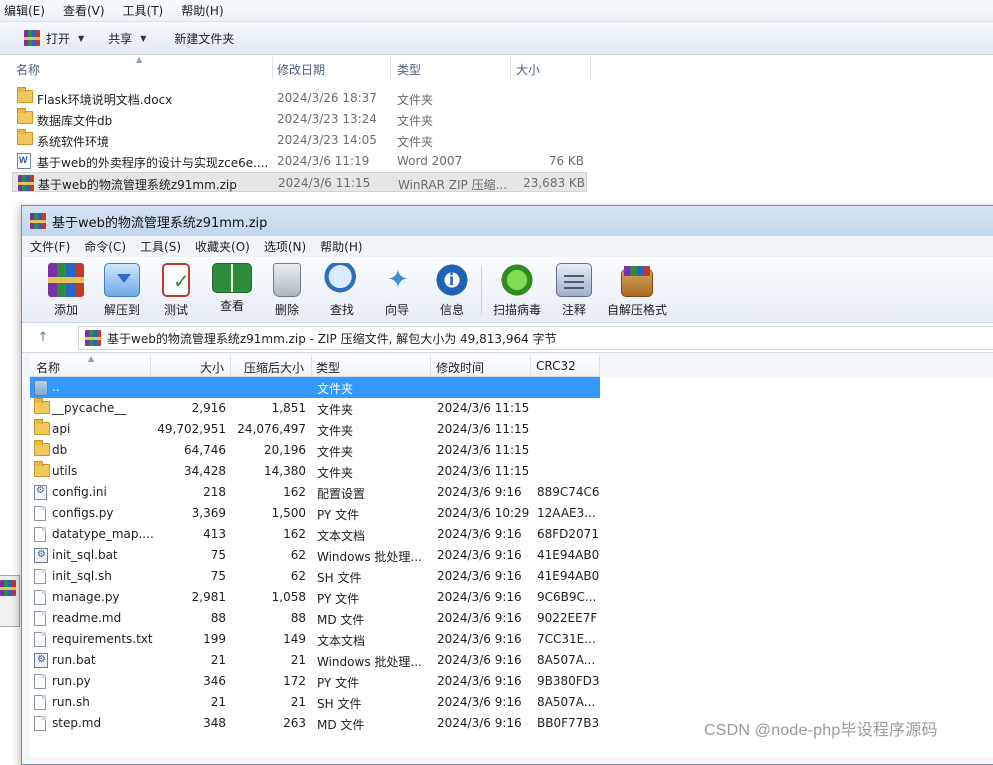 The height and width of the screenshot is (765, 993). I want to click on info-button: 信息, so click(452, 292).